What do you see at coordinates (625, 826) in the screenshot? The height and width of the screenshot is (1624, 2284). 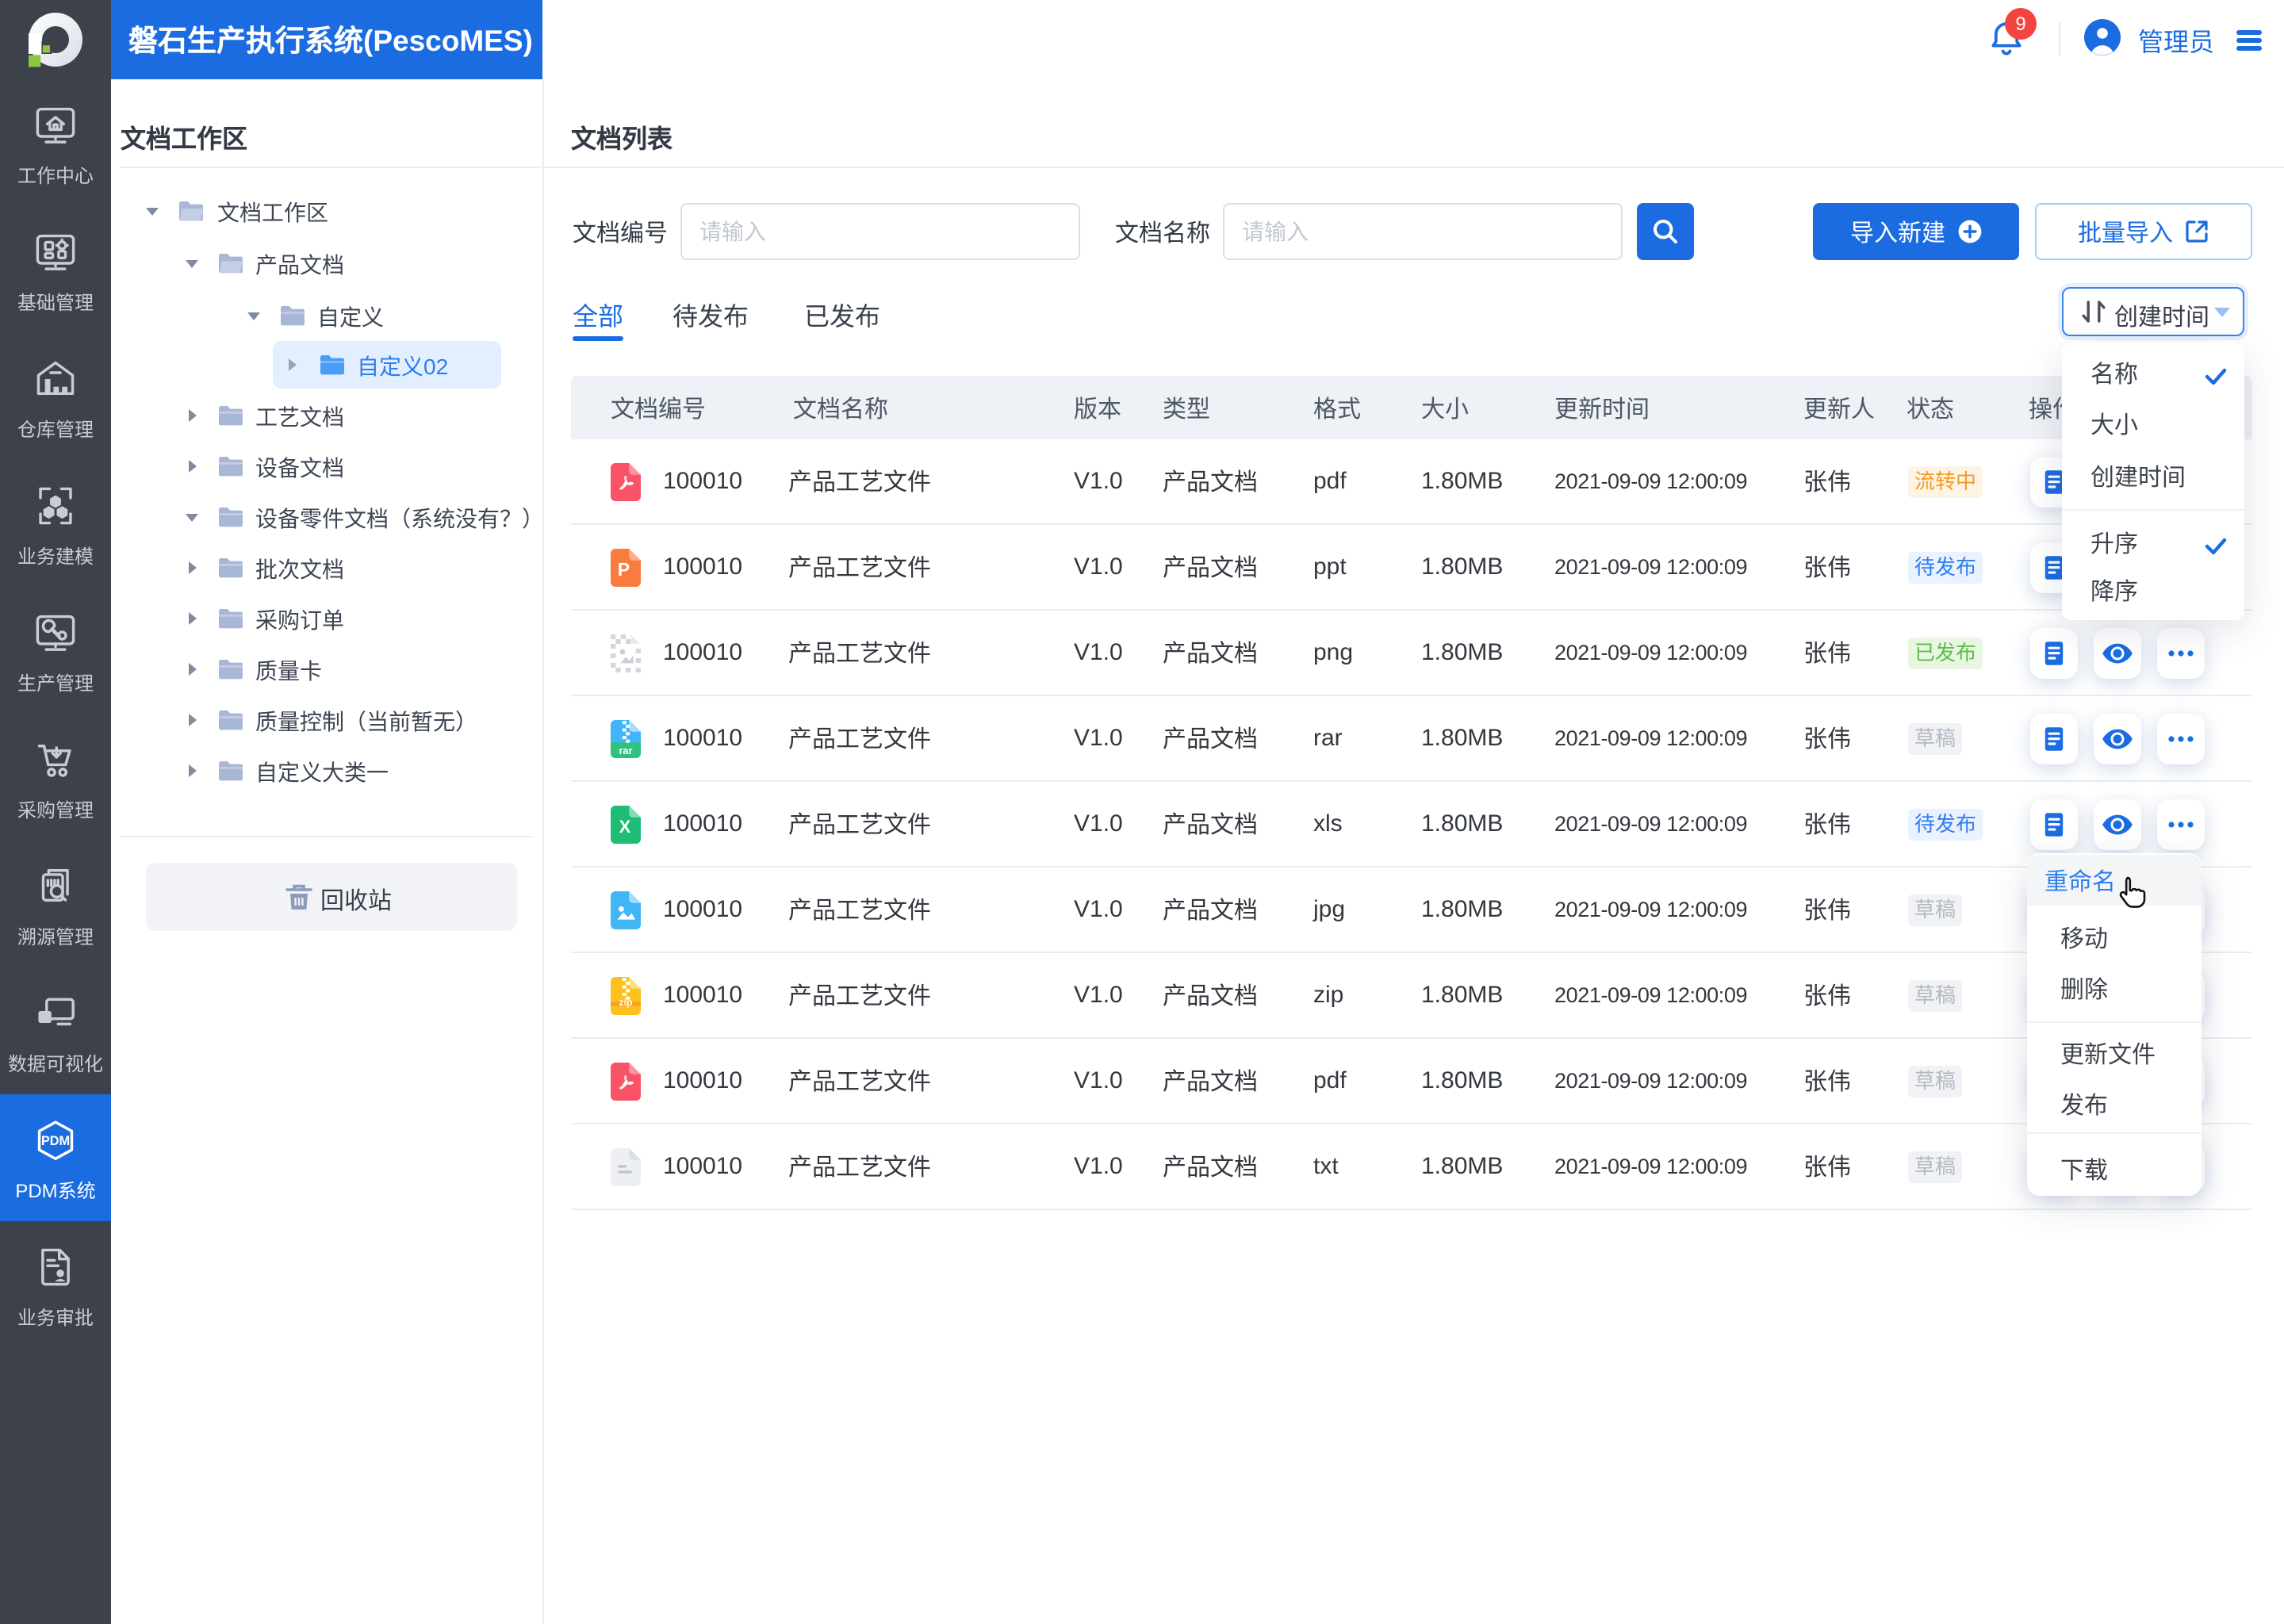 I see `svg-text: X` at bounding box center [625, 826].